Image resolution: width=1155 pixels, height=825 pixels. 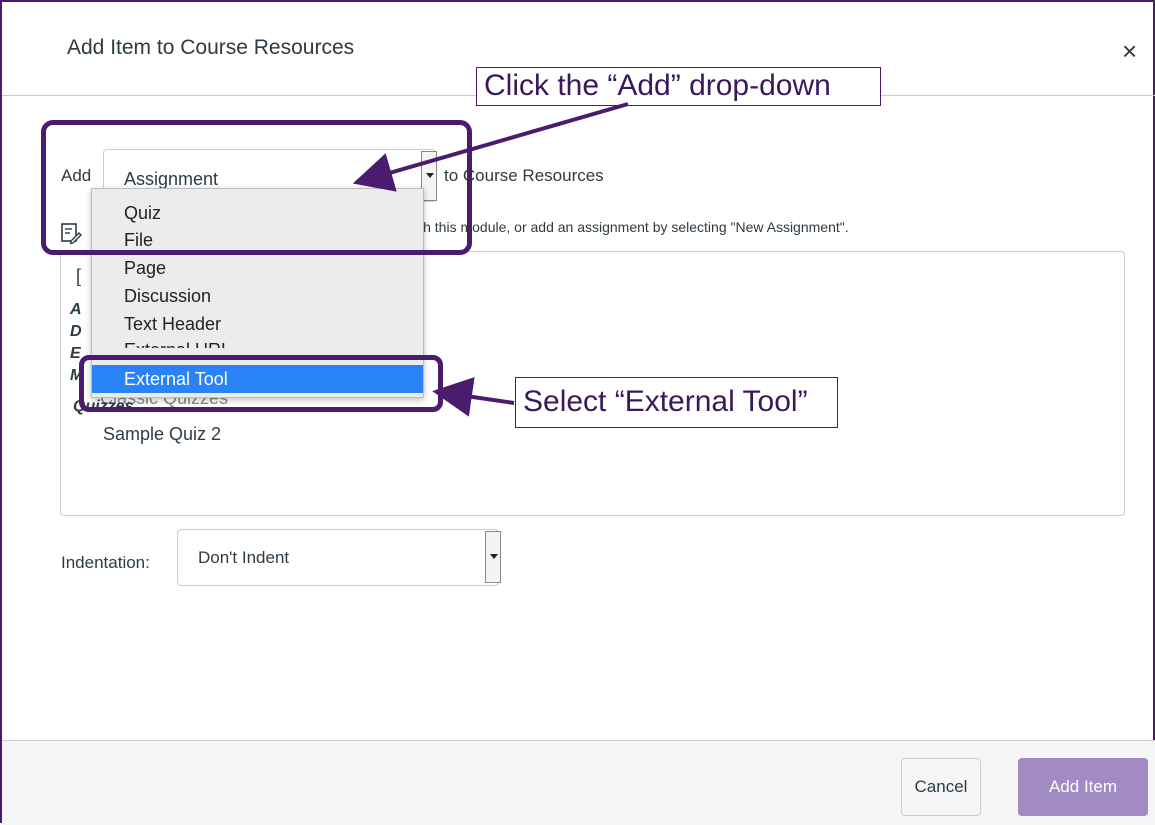 I want to click on indentation-label: Indentation:, so click(x=105, y=562).